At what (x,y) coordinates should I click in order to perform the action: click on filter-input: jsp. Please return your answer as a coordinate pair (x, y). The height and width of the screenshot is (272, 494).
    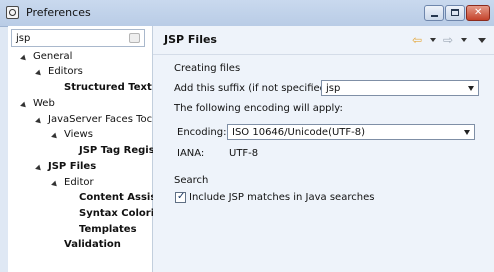
    Looking at the image, I should click on (78, 38).